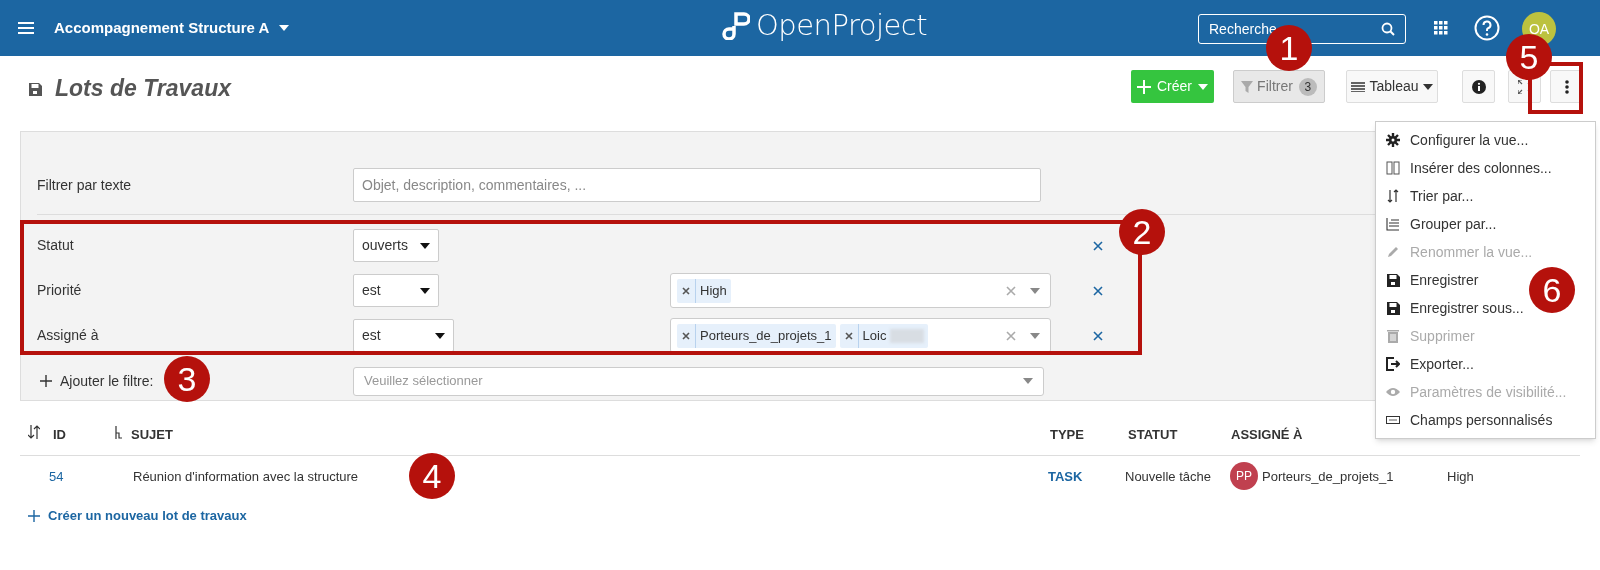  Describe the element at coordinates (396, 245) in the screenshot. I see `operator-dropdown: ouverts` at that location.